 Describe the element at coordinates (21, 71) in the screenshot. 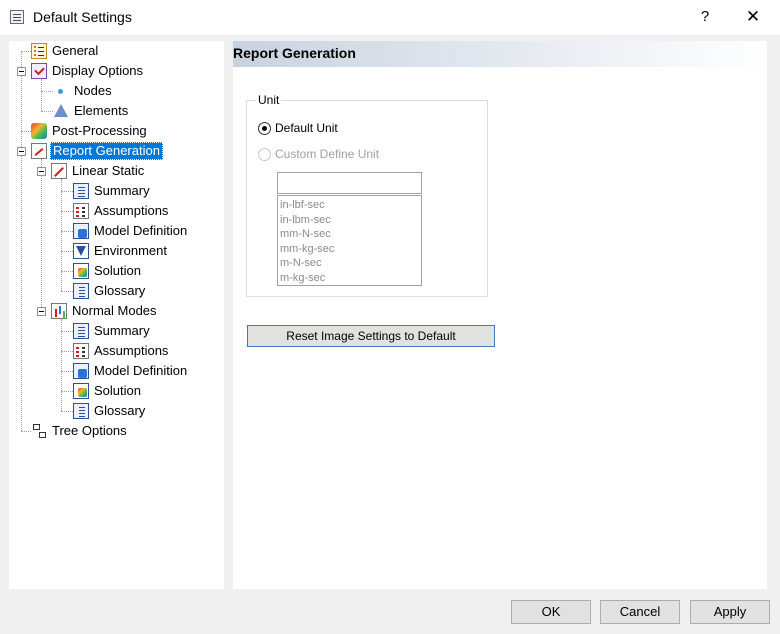

I see `display-options-expander` at that location.